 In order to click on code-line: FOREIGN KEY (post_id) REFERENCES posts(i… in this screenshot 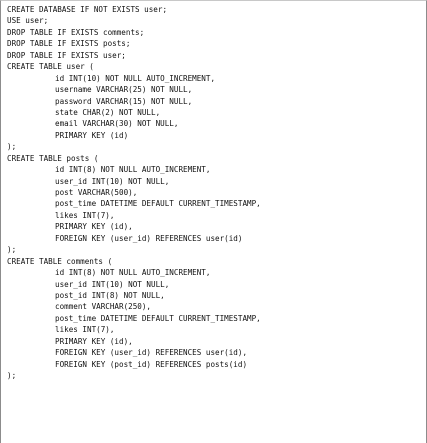, I will do `click(214, 364)`.